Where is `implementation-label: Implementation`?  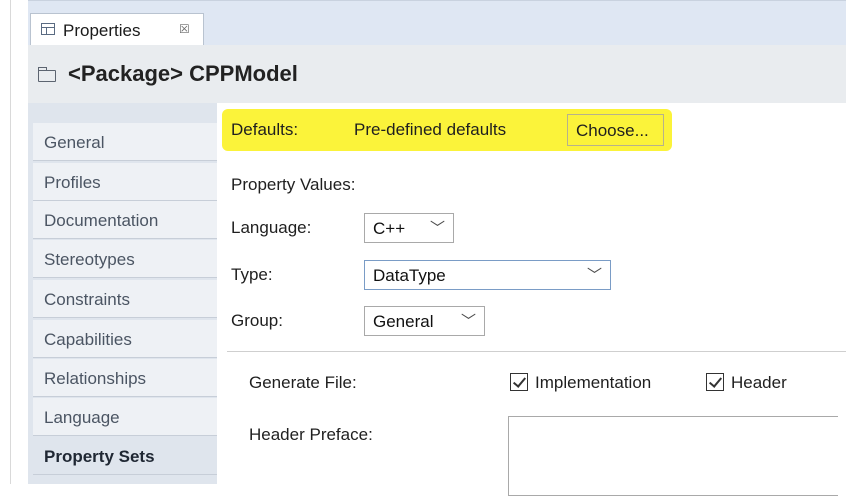
implementation-label: Implementation is located at coordinates (593, 382).